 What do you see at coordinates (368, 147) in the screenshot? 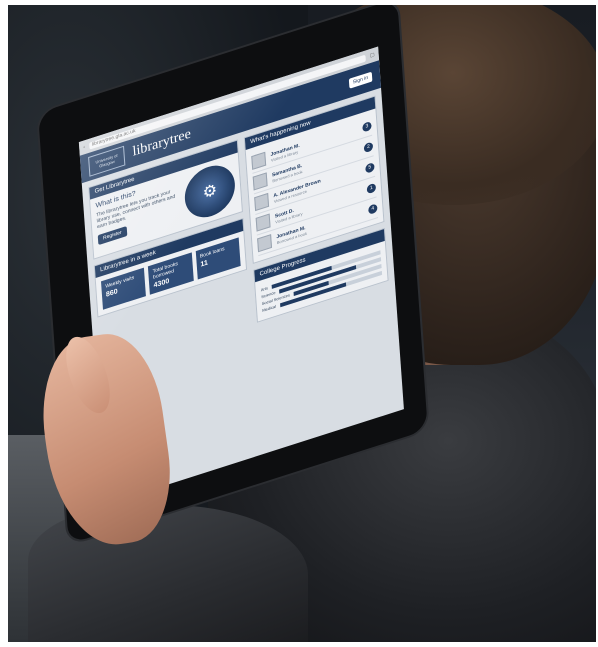
I see `activity-badge: 2` at bounding box center [368, 147].